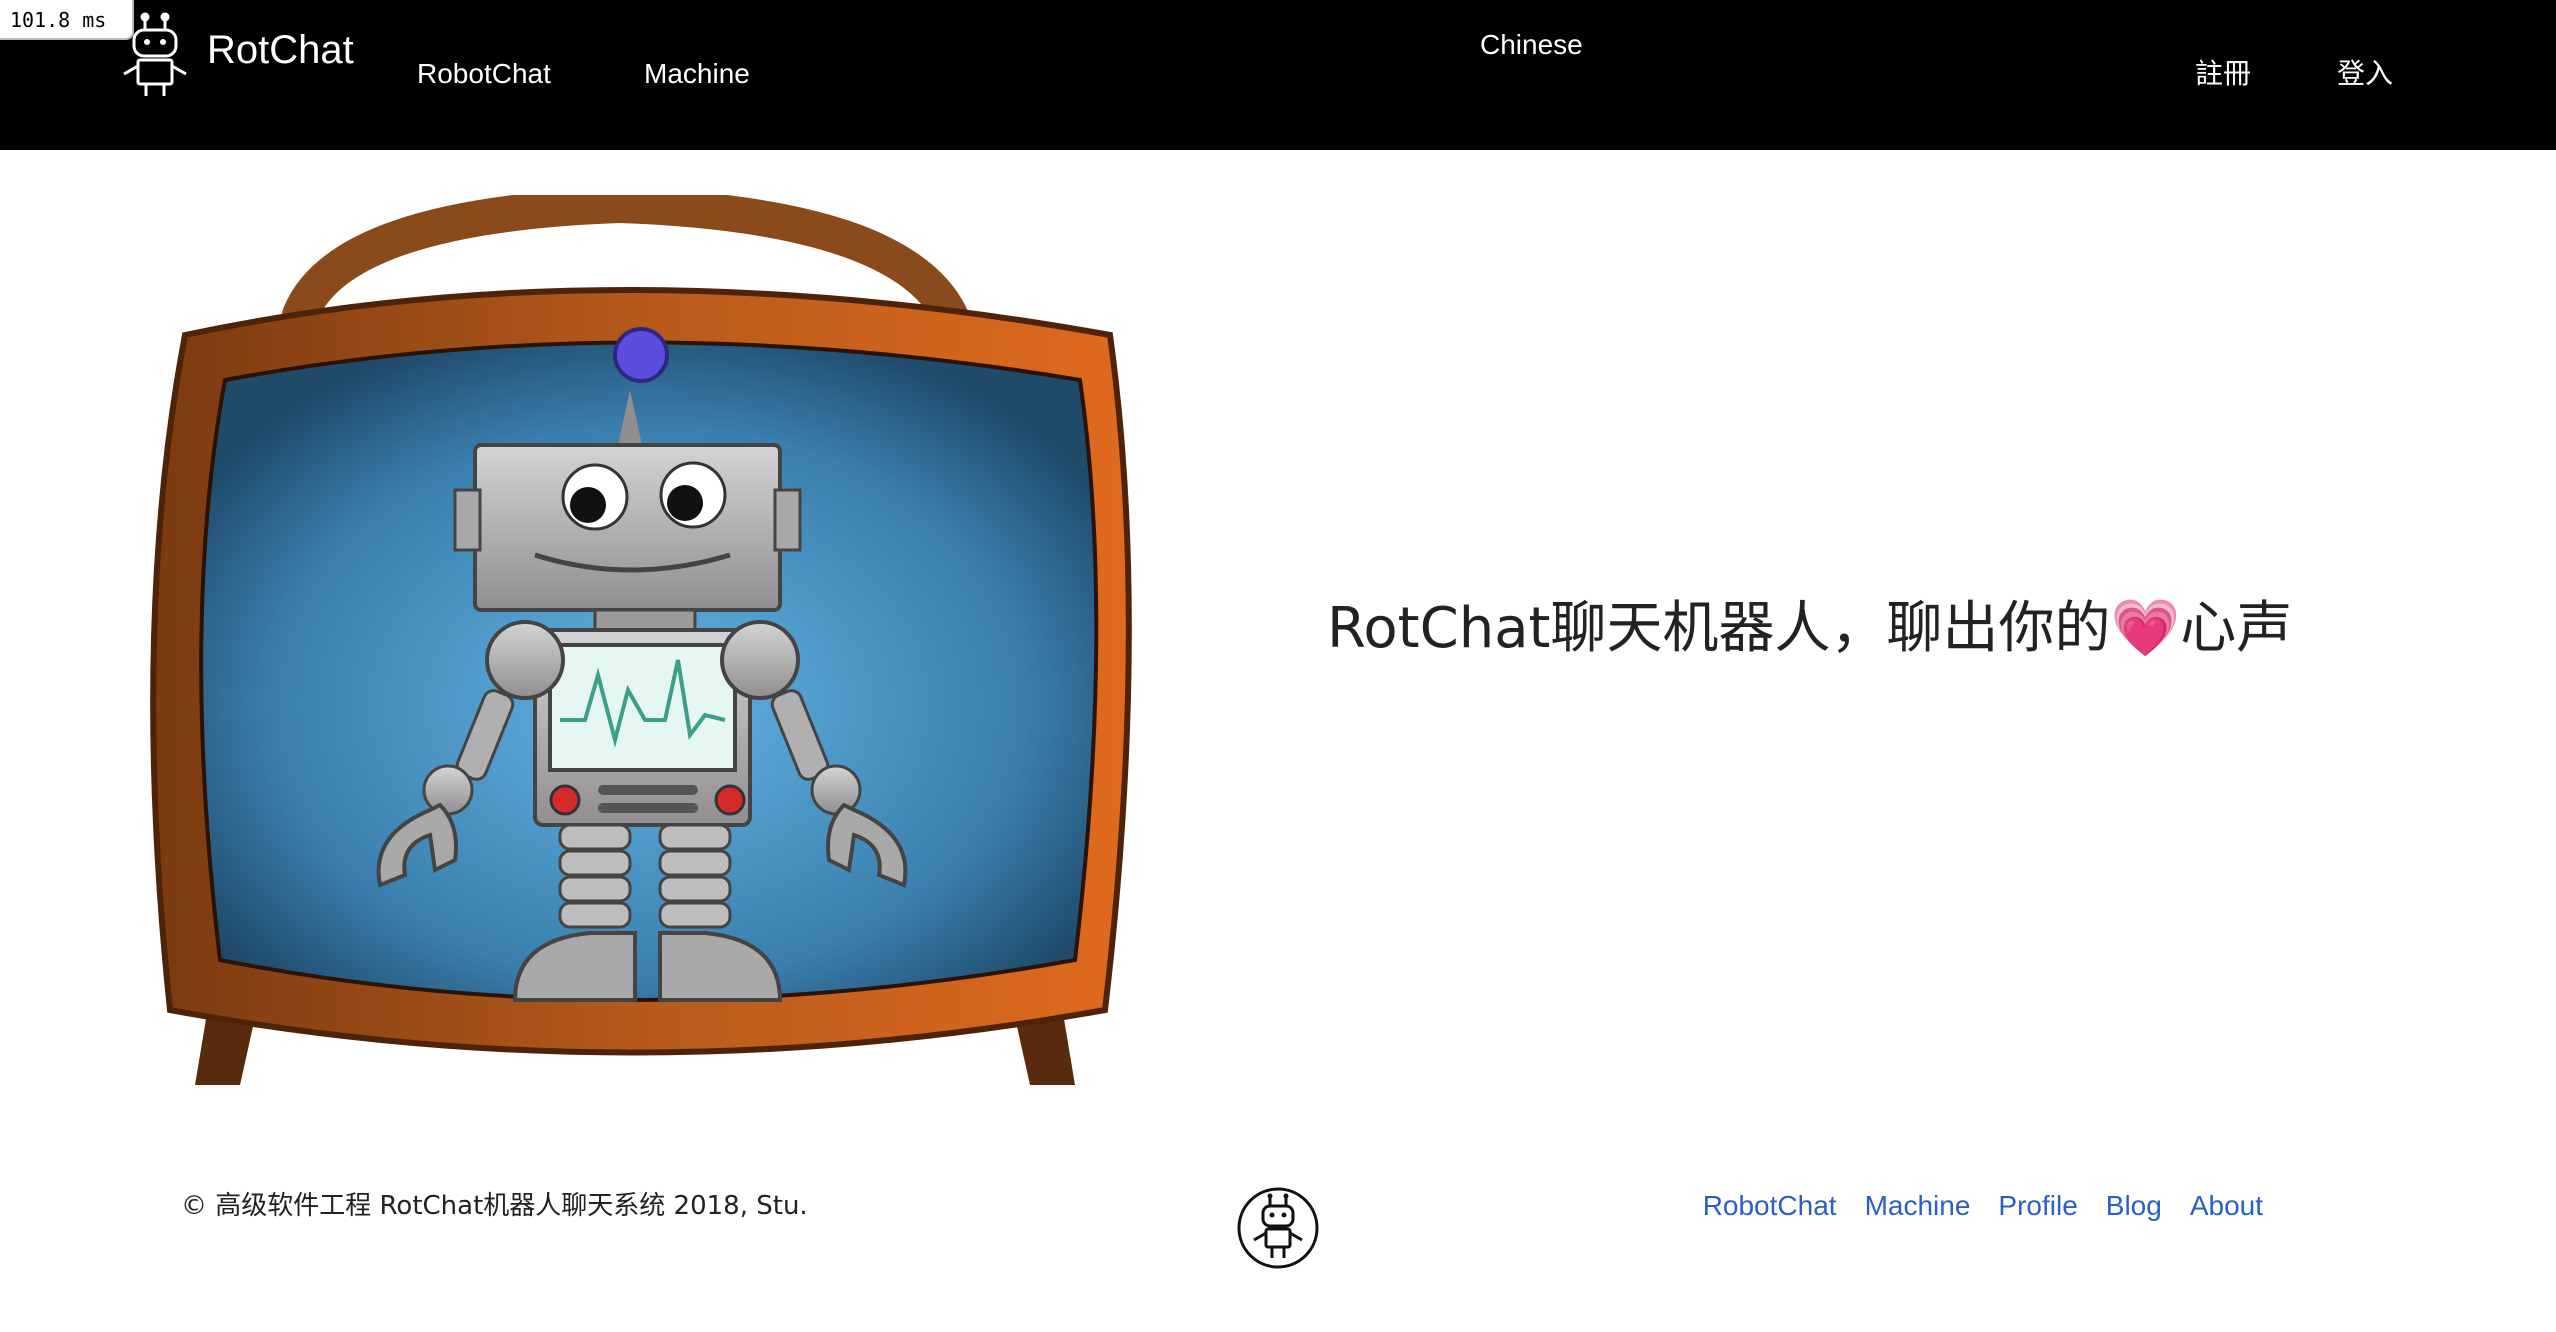 The height and width of the screenshot is (1332, 2556). What do you see at coordinates (1278, 75) in the screenshot?
I see `top-navbar: RotChat RobotChat Machine Chinese 註冊 登入` at bounding box center [1278, 75].